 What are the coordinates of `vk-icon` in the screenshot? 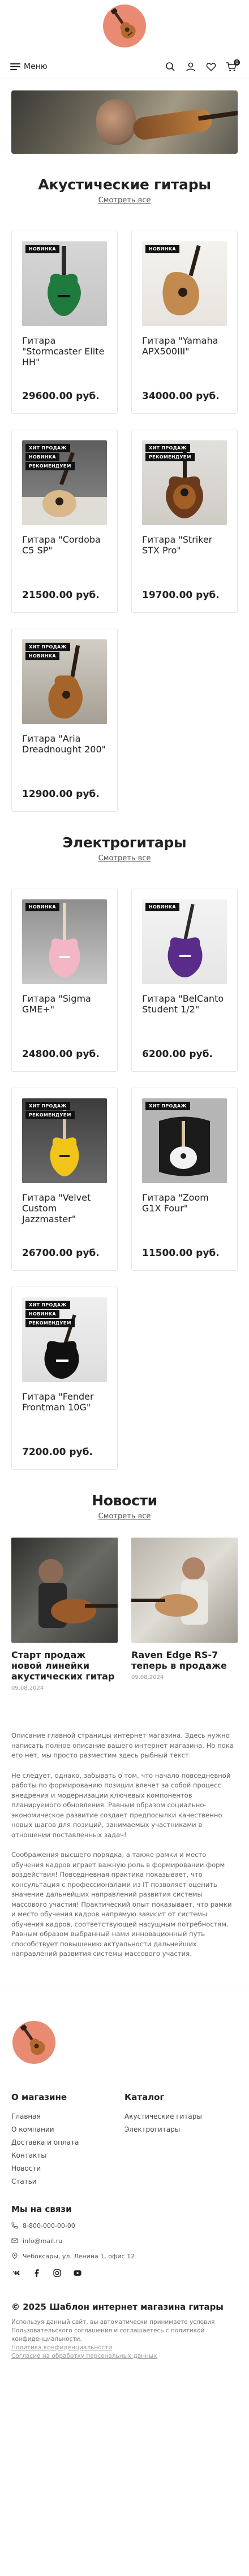 It's located at (16, 2273).